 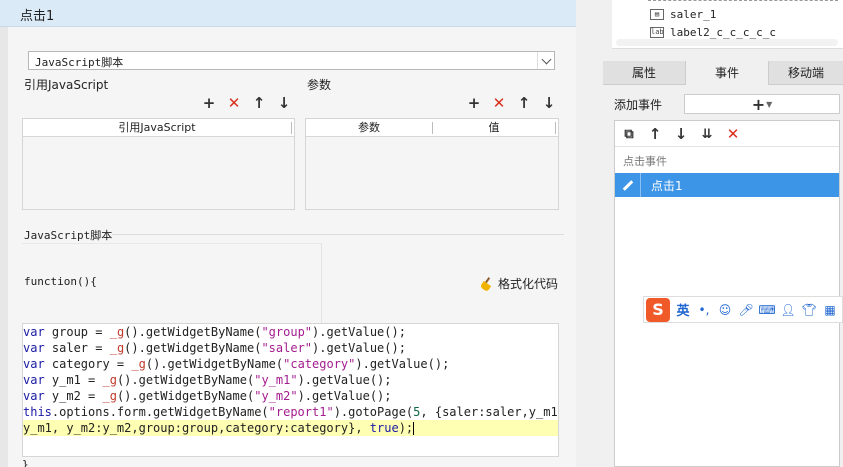 What do you see at coordinates (657, 14) in the screenshot?
I see `combobox-icon: ▤` at bounding box center [657, 14].